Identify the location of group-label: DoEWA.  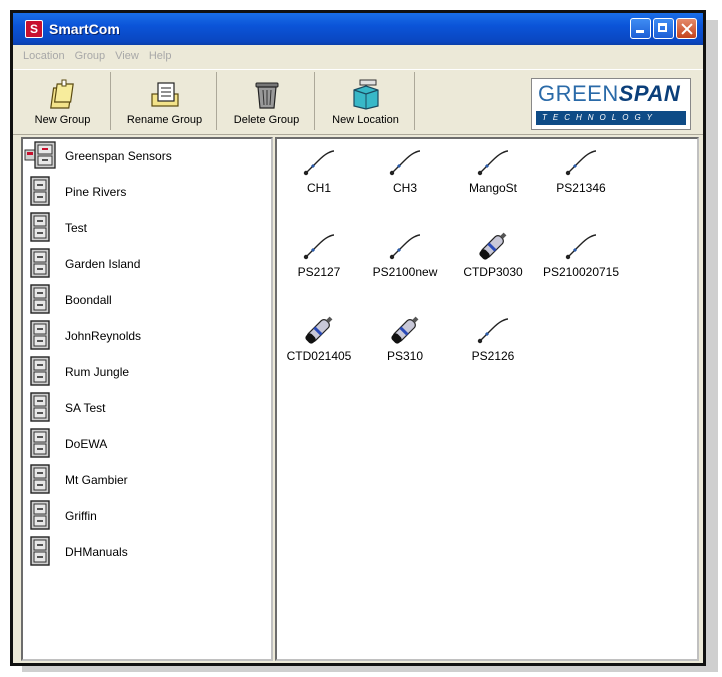
(86, 444).